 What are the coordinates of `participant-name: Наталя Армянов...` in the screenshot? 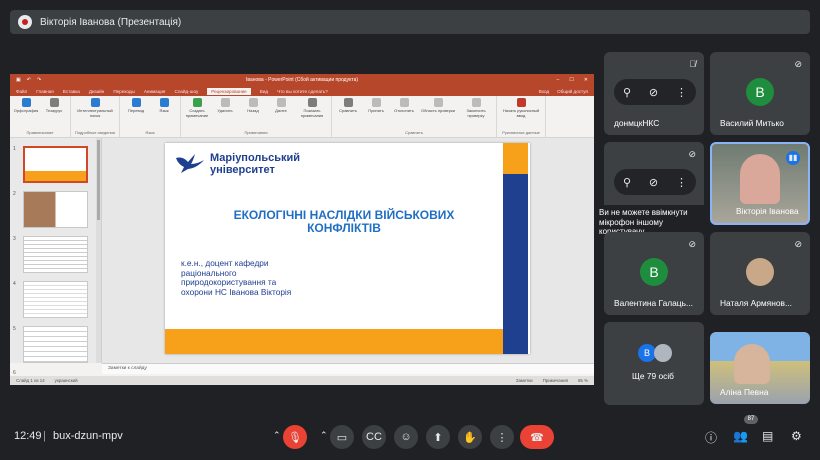 It's located at (756, 303).